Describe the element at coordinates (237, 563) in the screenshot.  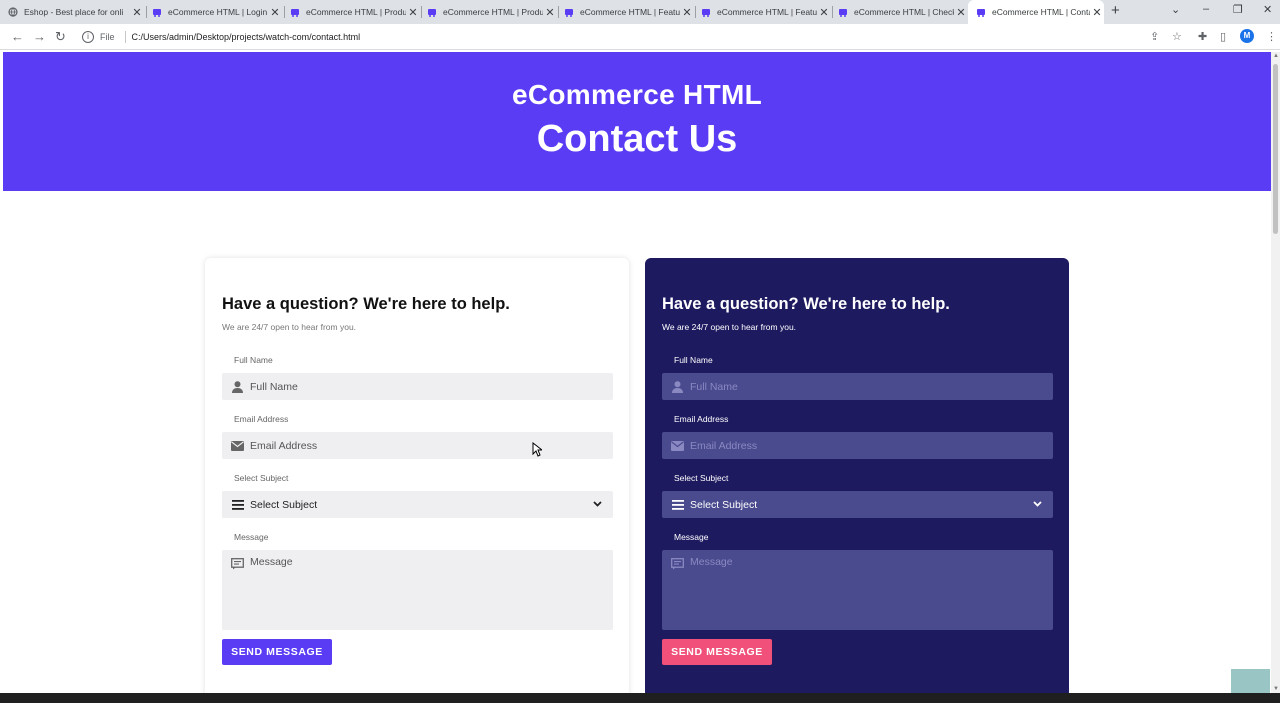
I see `comment-icon` at that location.